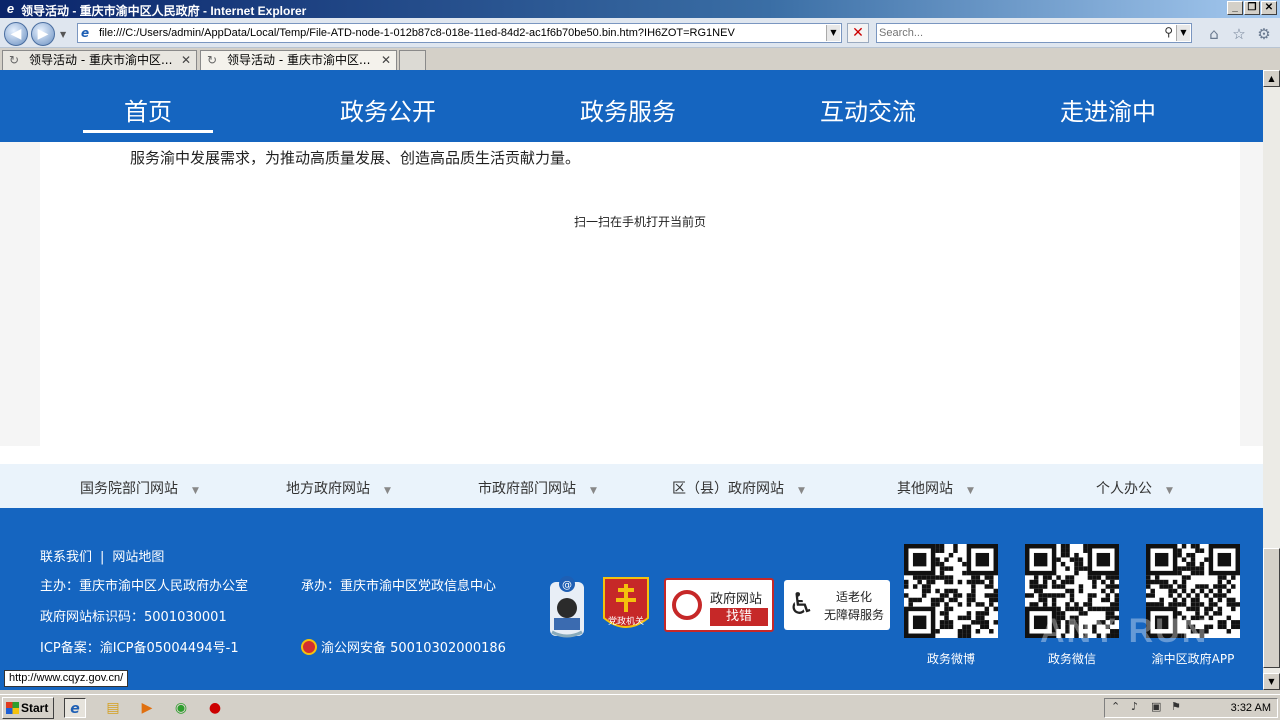 The width and height of the screenshot is (1280, 720). I want to click on error-report-title: 政府网站, so click(736, 599).